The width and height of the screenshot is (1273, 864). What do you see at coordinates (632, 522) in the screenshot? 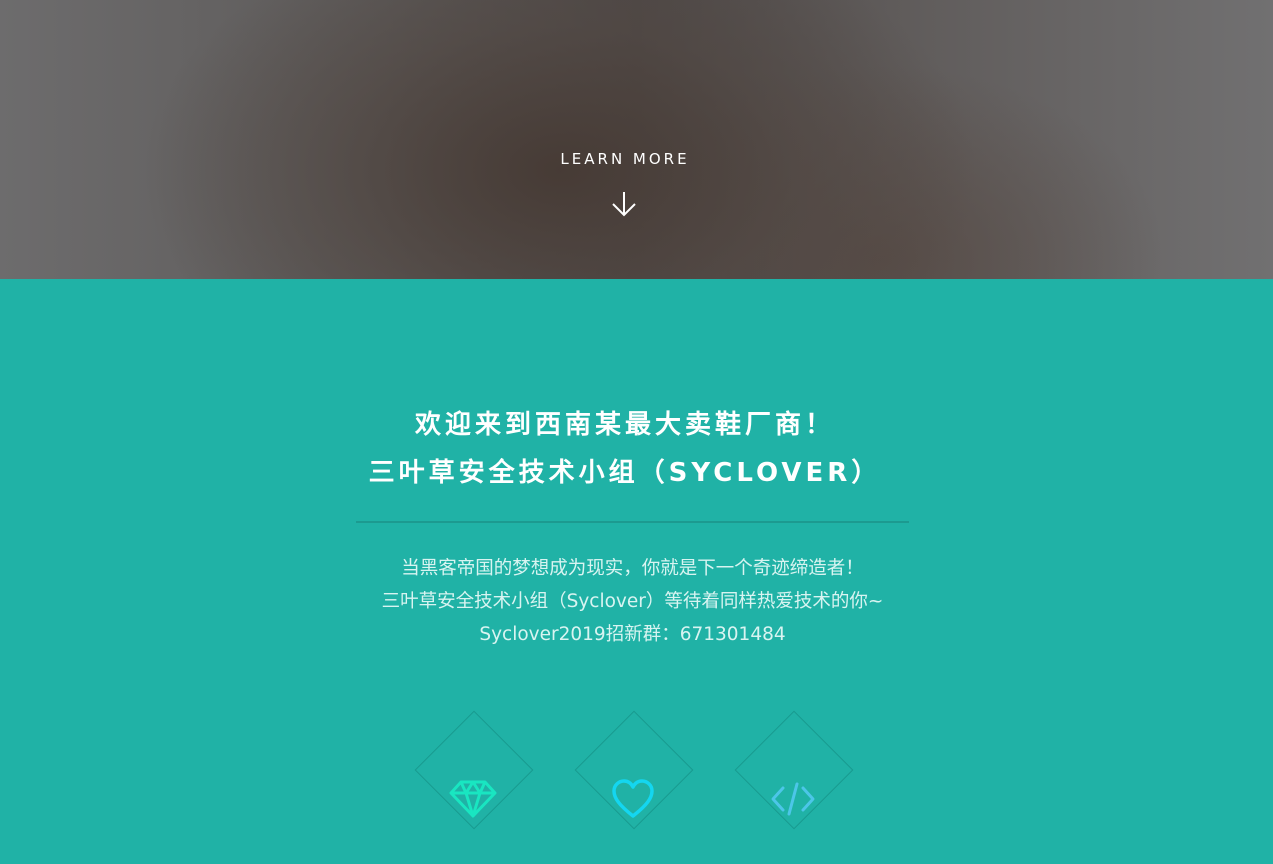
I see `section-divider` at bounding box center [632, 522].